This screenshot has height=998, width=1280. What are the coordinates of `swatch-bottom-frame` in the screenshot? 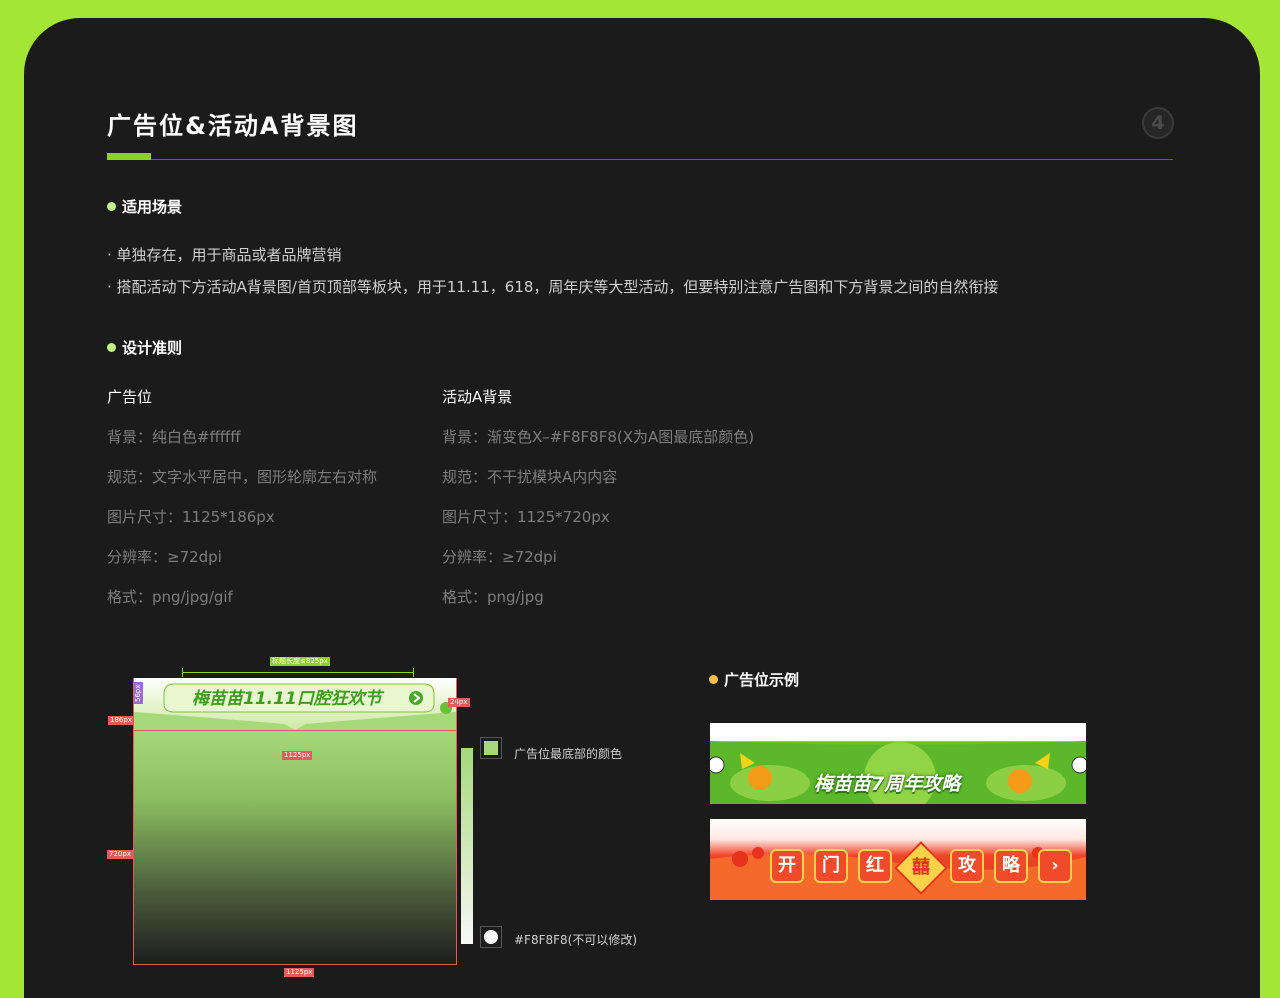 It's located at (491, 937).